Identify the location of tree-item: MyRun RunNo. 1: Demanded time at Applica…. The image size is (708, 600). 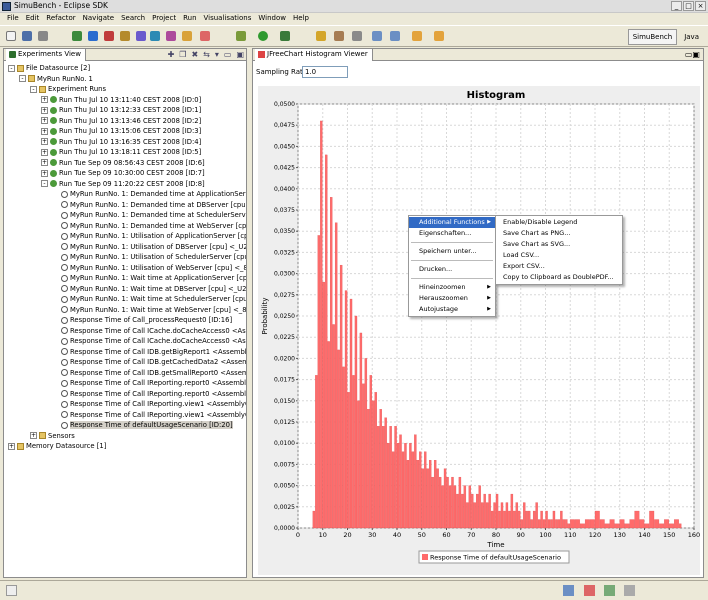
(125, 194).